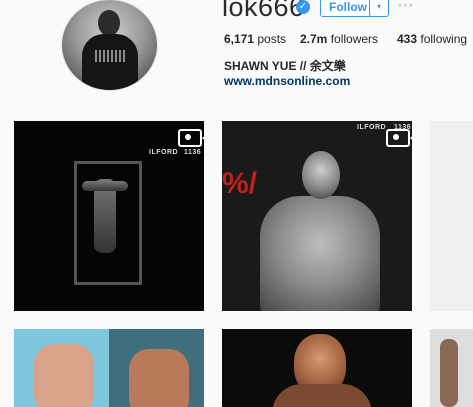 The height and width of the screenshot is (407, 473). What do you see at coordinates (407, 39) in the screenshot?
I see `following-count: 433` at bounding box center [407, 39].